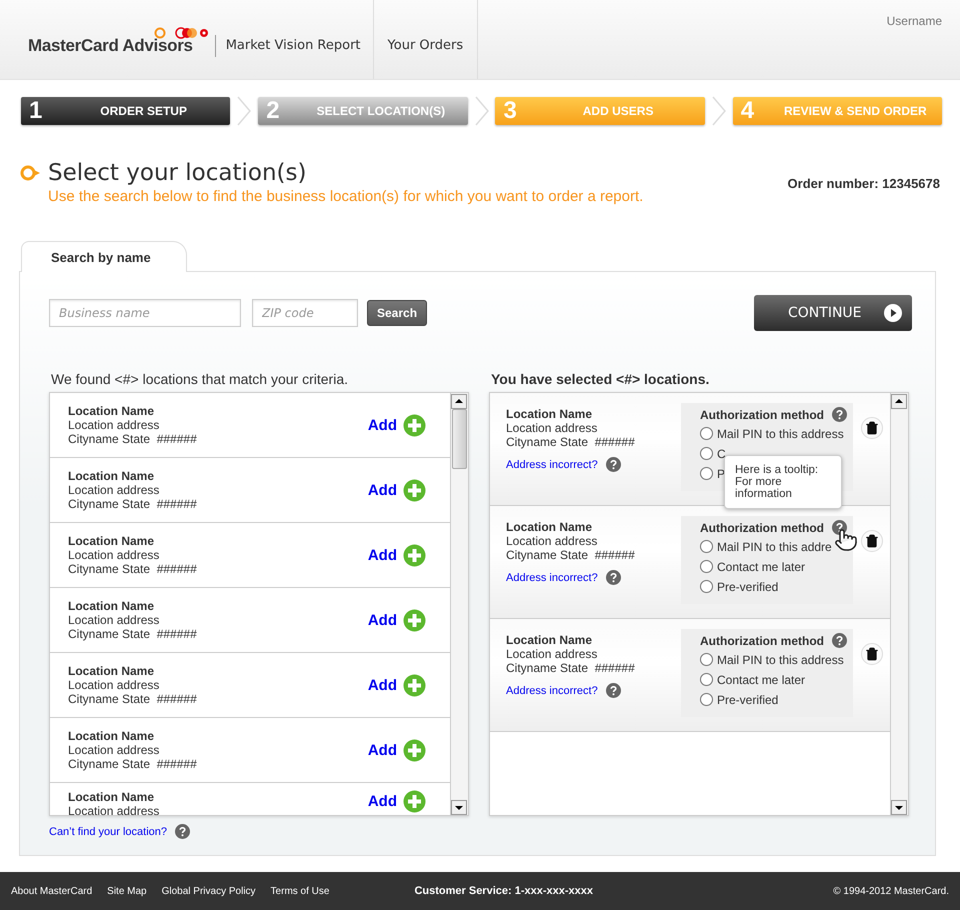  What do you see at coordinates (748, 111) in the screenshot?
I see `step-number: 4` at bounding box center [748, 111].